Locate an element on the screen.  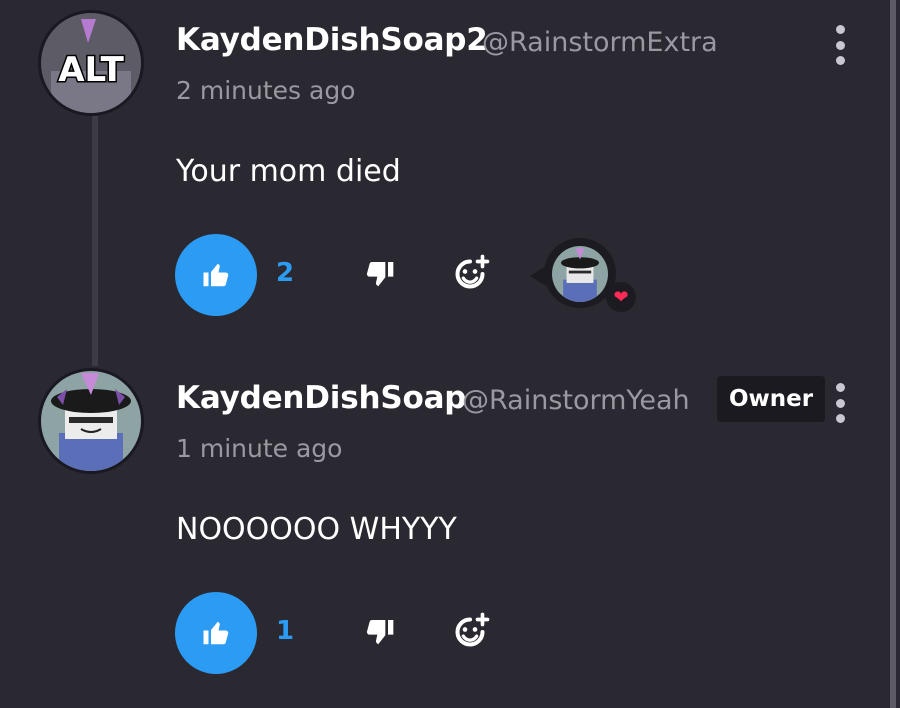
timestamp: 2 minutes ago is located at coordinates (266, 90).